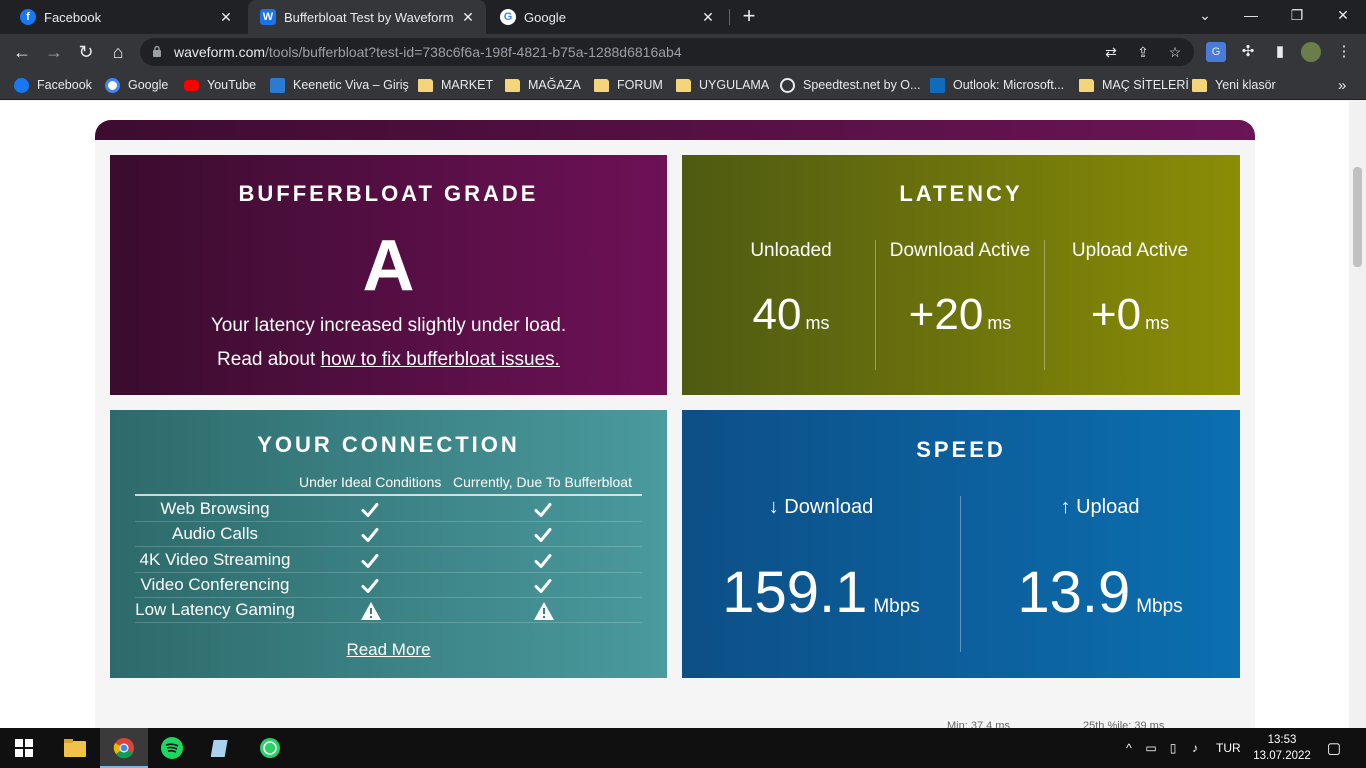 This screenshot has width=1366, height=768. I want to click on bookmark-keenetic: Keenetic Viva – Giriş, so click(339, 85).